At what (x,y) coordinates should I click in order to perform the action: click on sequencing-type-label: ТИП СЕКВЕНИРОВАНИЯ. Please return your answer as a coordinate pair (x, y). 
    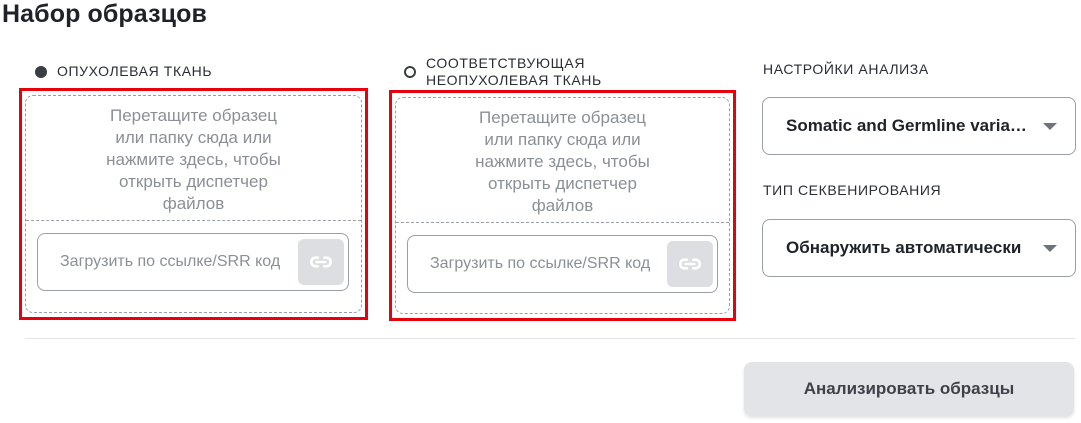
    Looking at the image, I should click on (852, 190).